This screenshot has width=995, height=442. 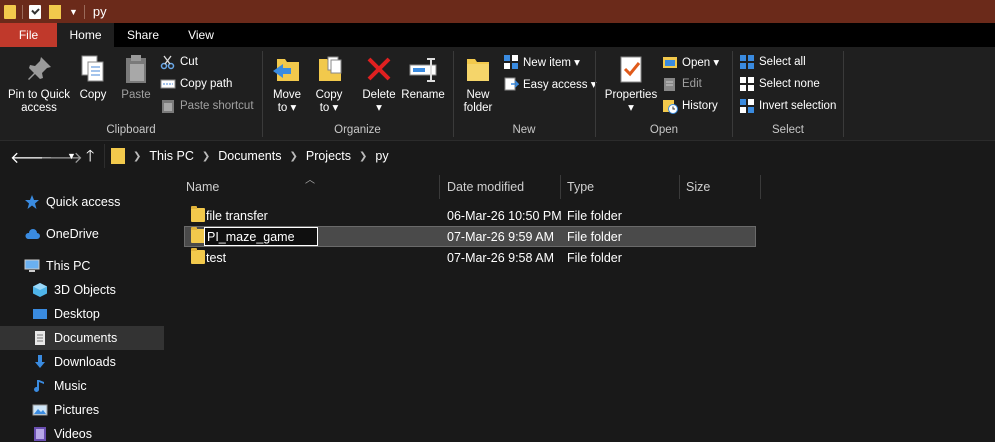 What do you see at coordinates (201, 35) in the screenshot?
I see `tab-view: View` at bounding box center [201, 35].